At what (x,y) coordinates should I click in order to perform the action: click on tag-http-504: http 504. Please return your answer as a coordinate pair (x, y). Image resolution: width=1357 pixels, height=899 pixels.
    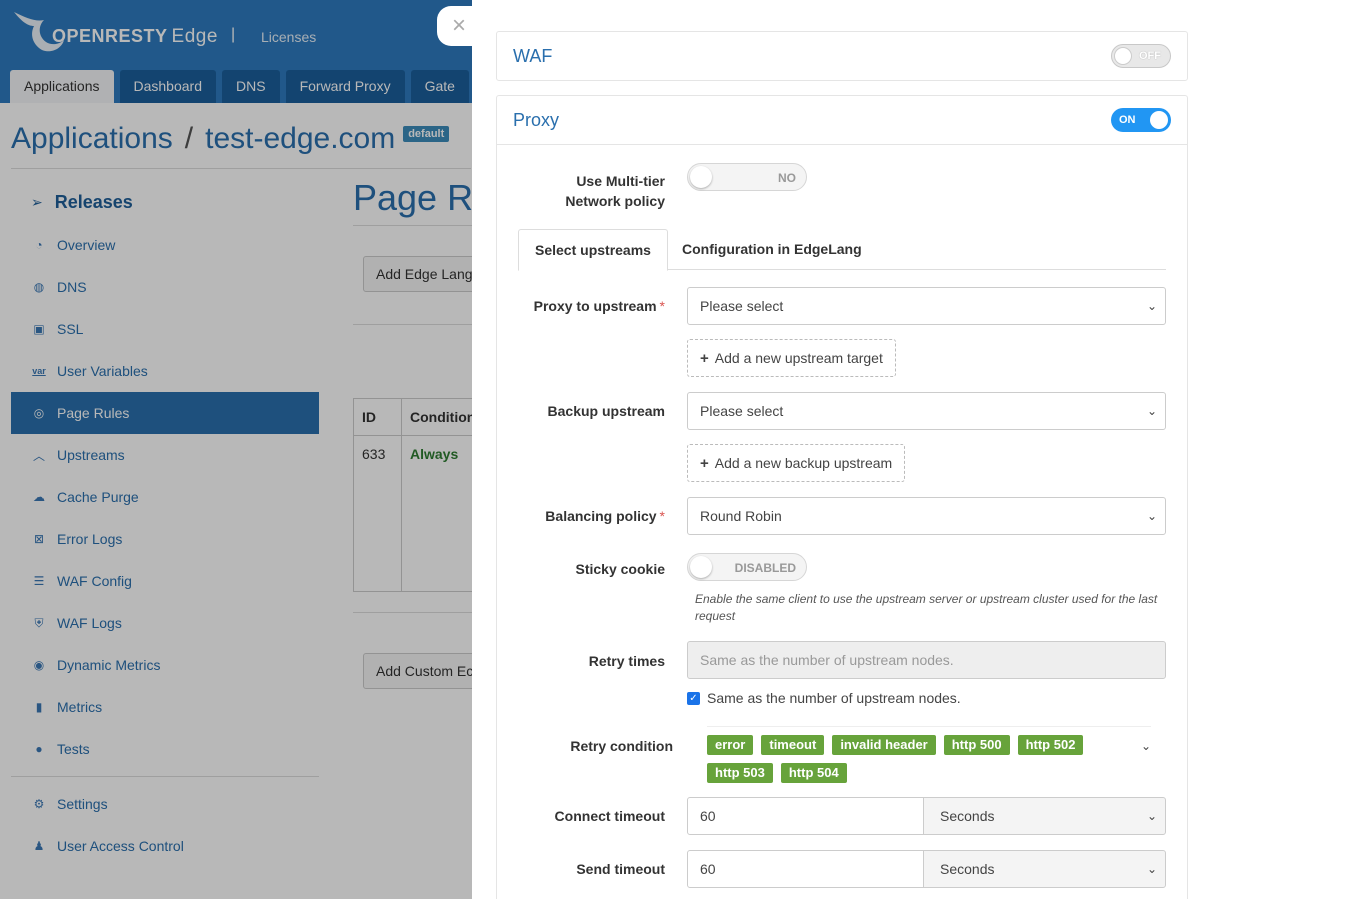
    Looking at the image, I should click on (813, 773).